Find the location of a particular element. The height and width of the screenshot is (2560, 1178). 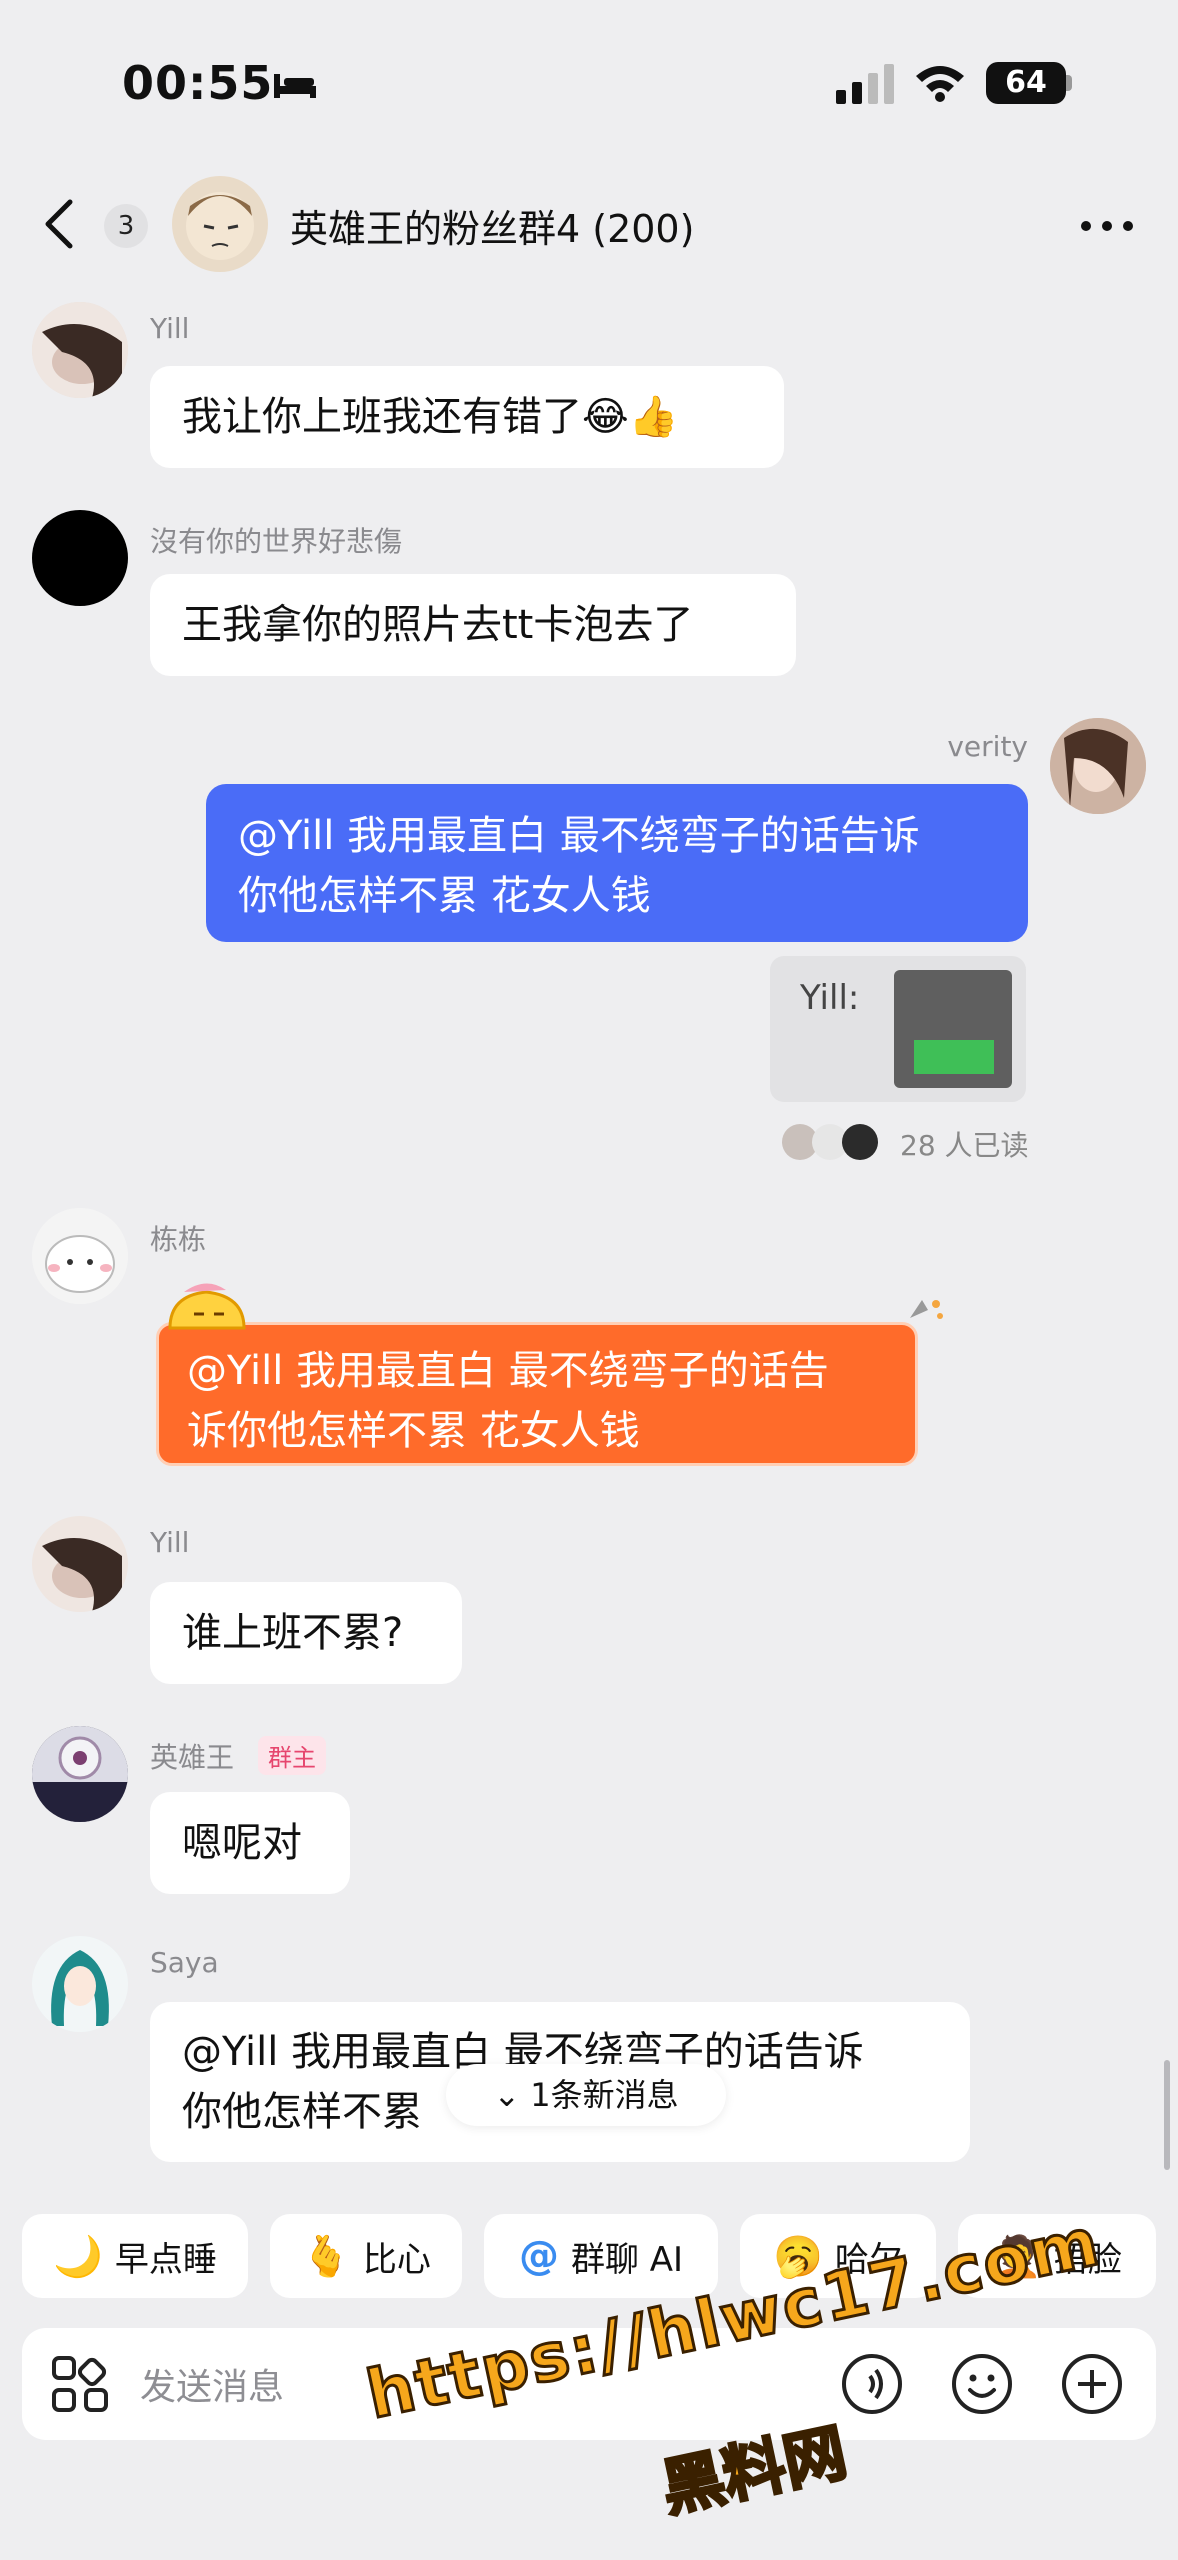

image-caption: Yill: is located at coordinates (830, 998).